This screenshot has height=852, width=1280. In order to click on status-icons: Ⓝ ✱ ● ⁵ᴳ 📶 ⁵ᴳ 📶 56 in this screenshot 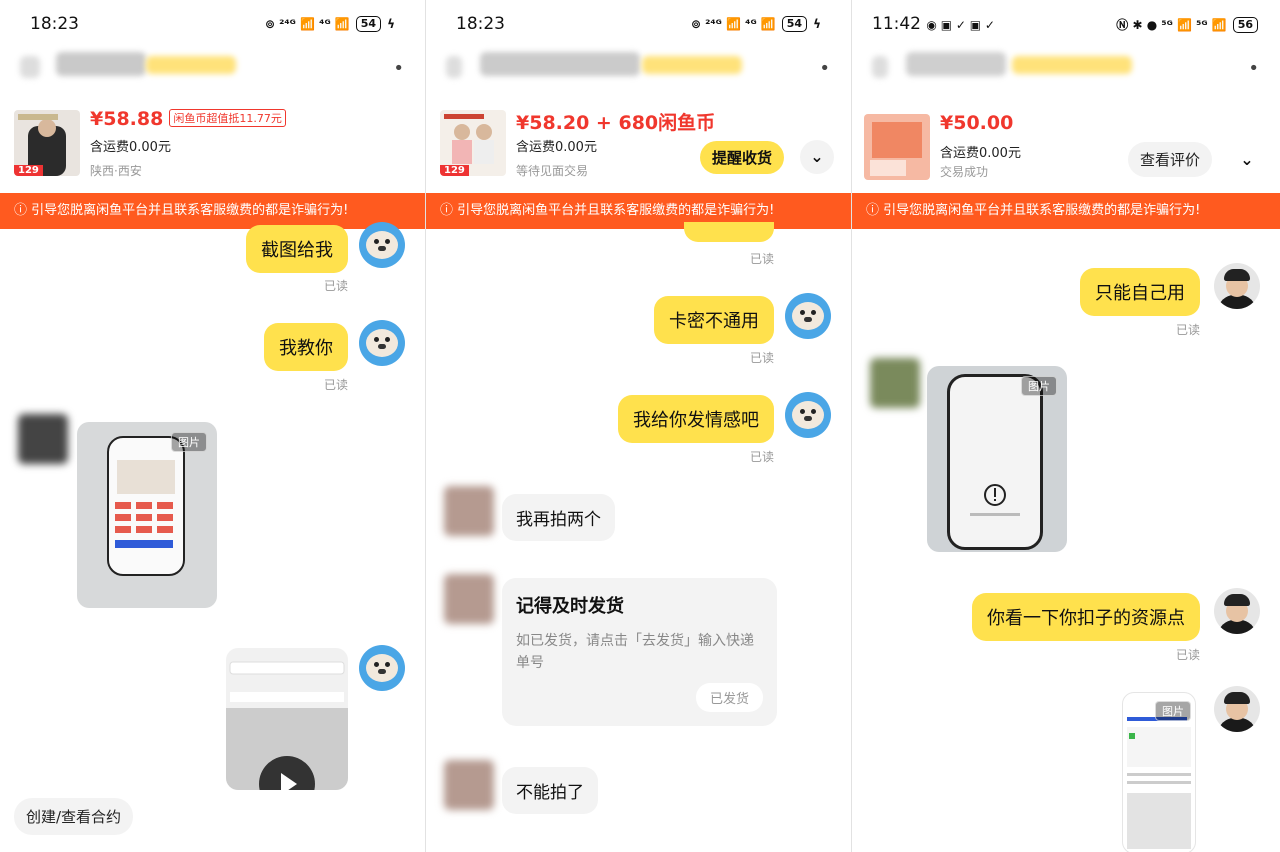, I will do `click(1187, 24)`.